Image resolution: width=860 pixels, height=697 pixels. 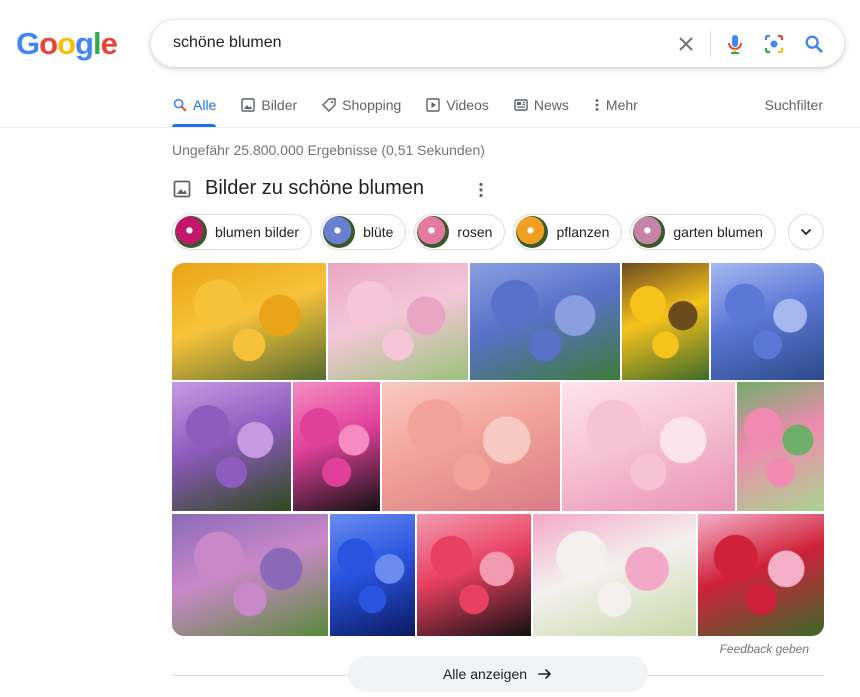 I want to click on microphone-icon, so click(x=735, y=44).